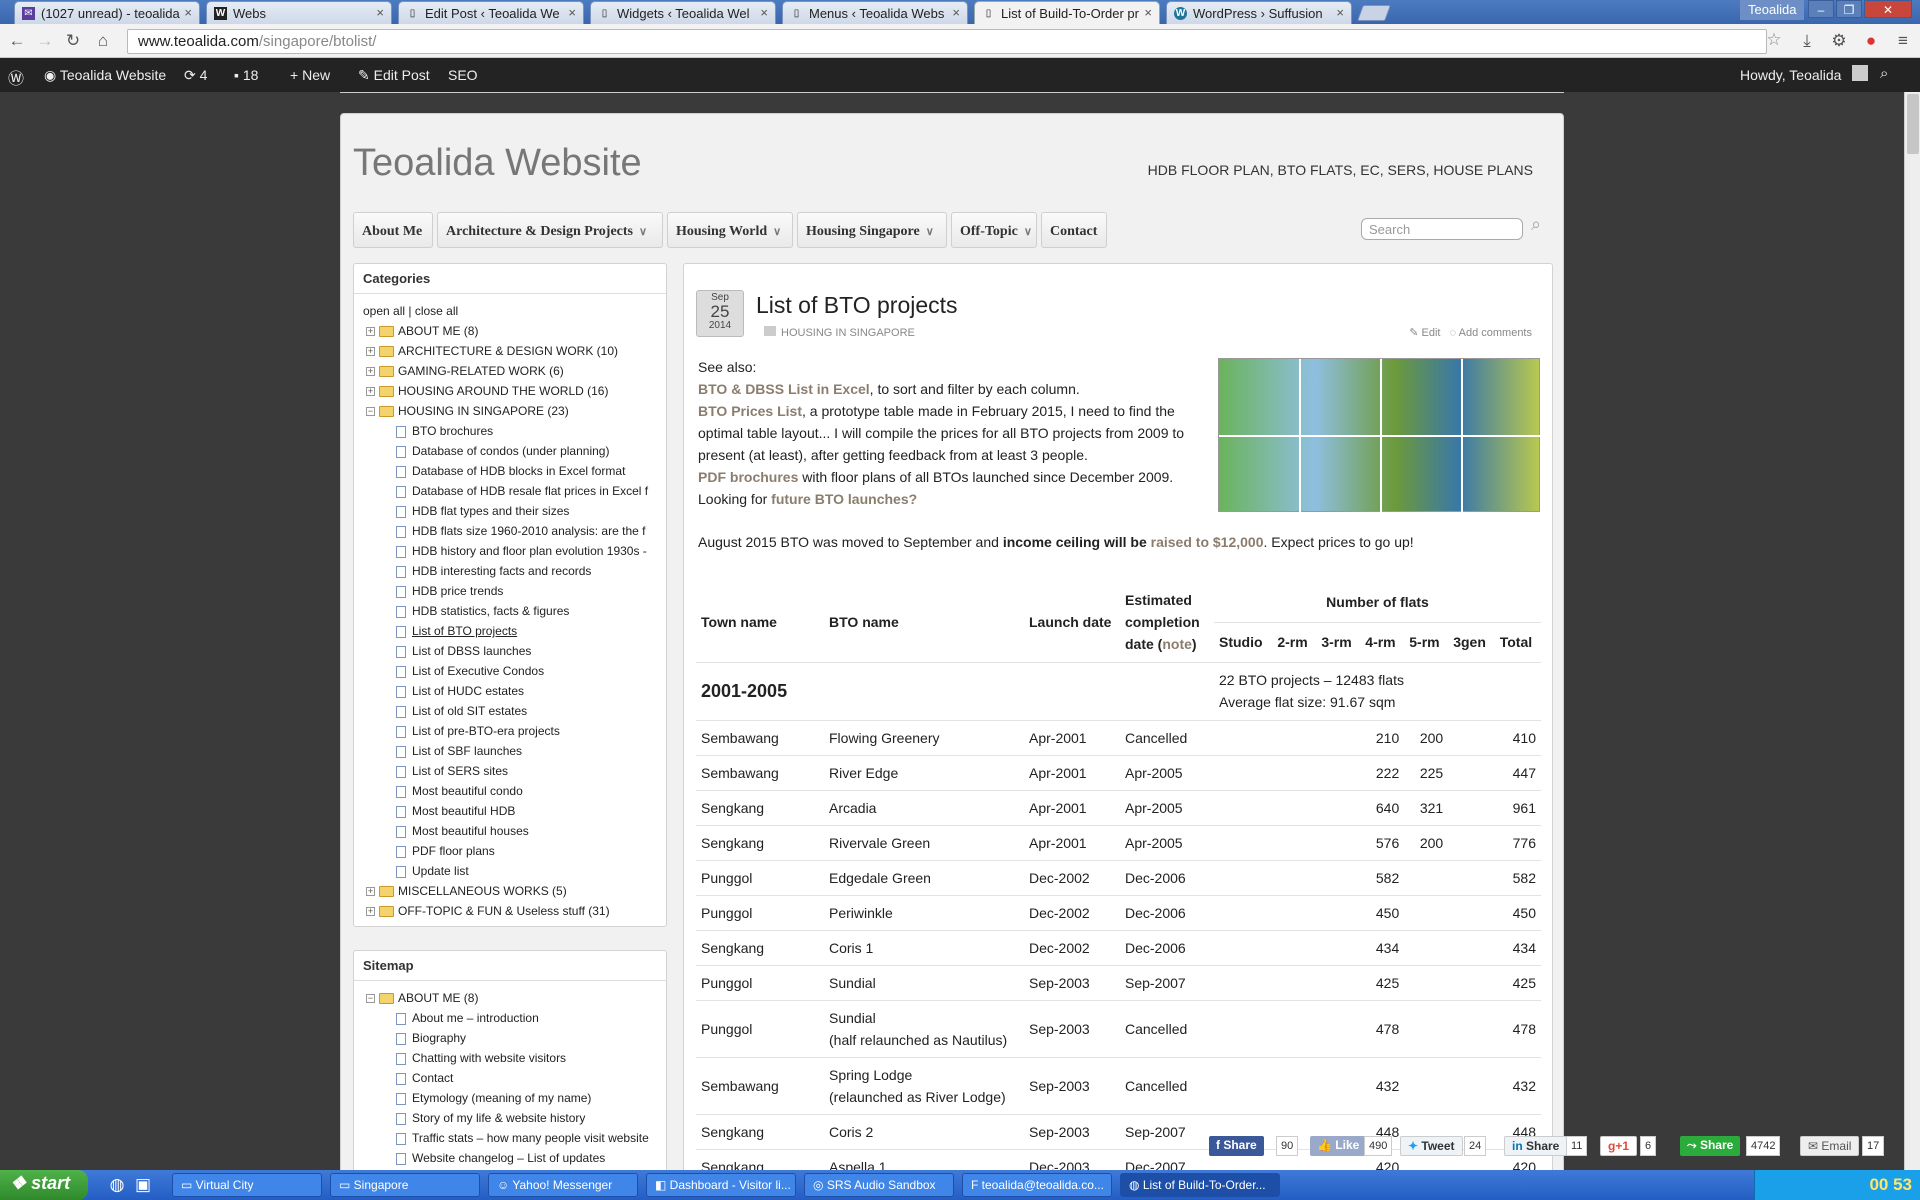 This screenshot has width=1920, height=1200. I want to click on desktop-icon: ▣, so click(143, 1185).